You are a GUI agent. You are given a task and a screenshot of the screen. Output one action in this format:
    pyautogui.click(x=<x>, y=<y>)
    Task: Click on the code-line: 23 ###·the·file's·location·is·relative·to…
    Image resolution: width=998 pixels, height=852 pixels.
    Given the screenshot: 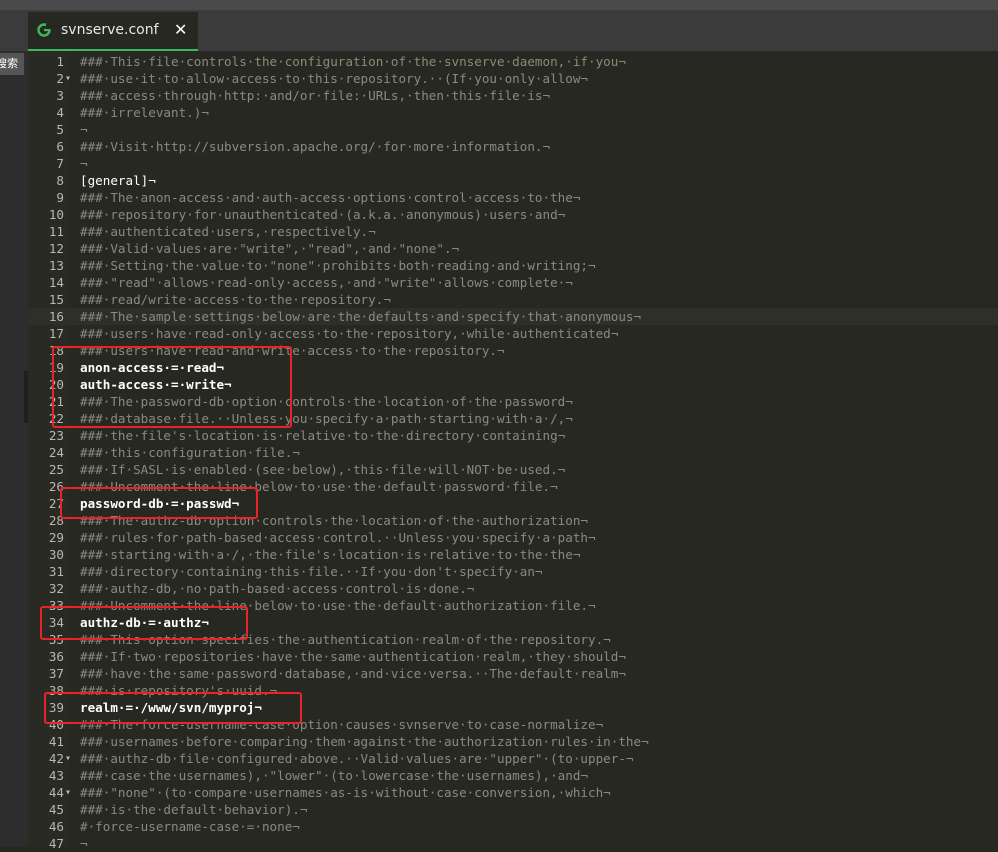 What is the action you would take?
    pyautogui.click(x=513, y=435)
    